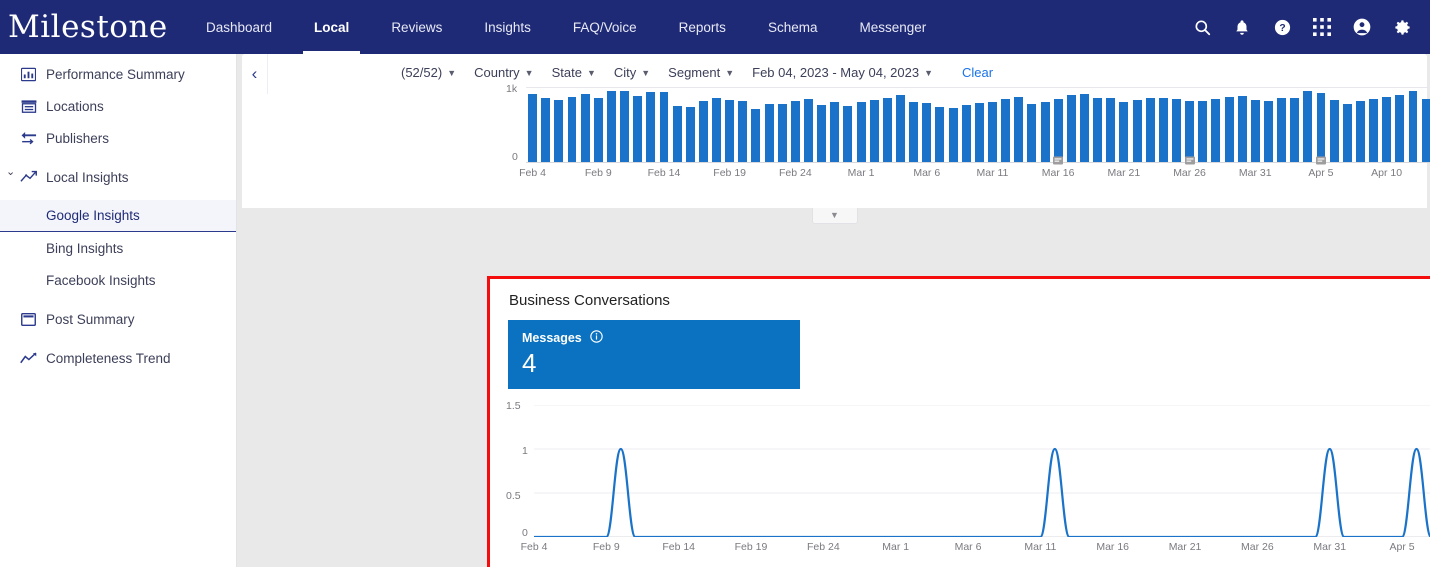 The height and width of the screenshot is (567, 1430). What do you see at coordinates (702, 27) in the screenshot?
I see `nav-link-reports: Reports` at bounding box center [702, 27].